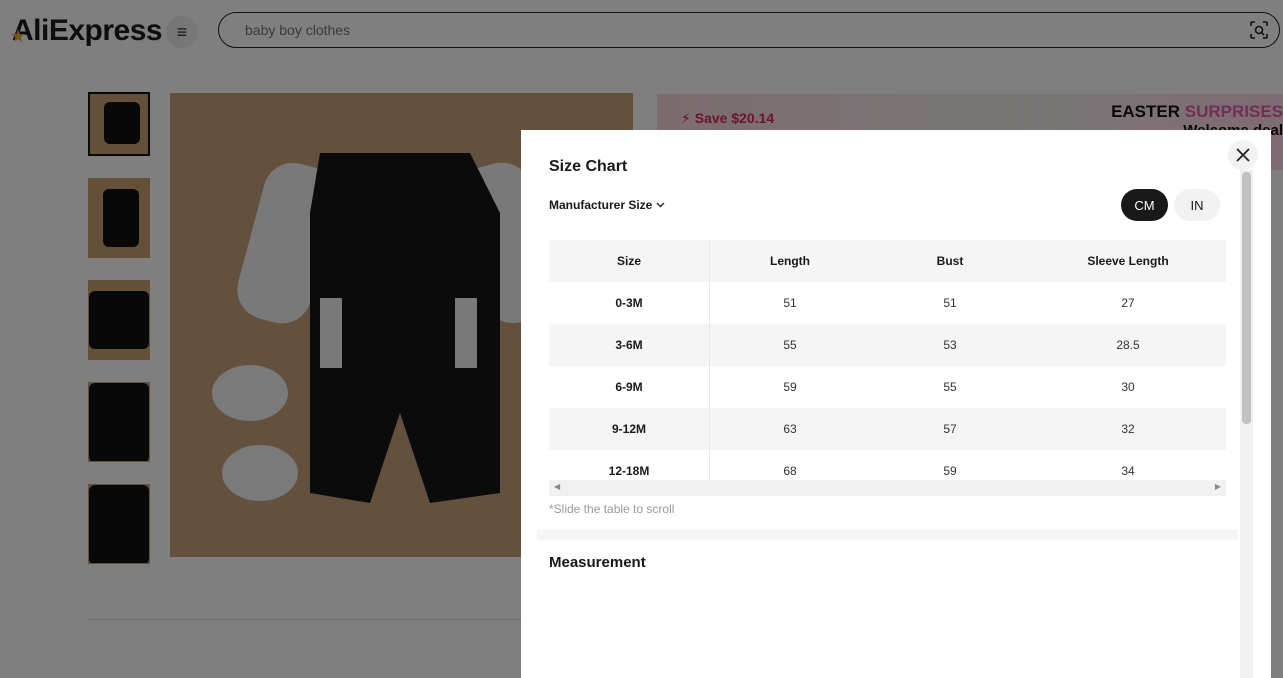 The image size is (1283, 678). I want to click on column-header: Size, so click(629, 261).